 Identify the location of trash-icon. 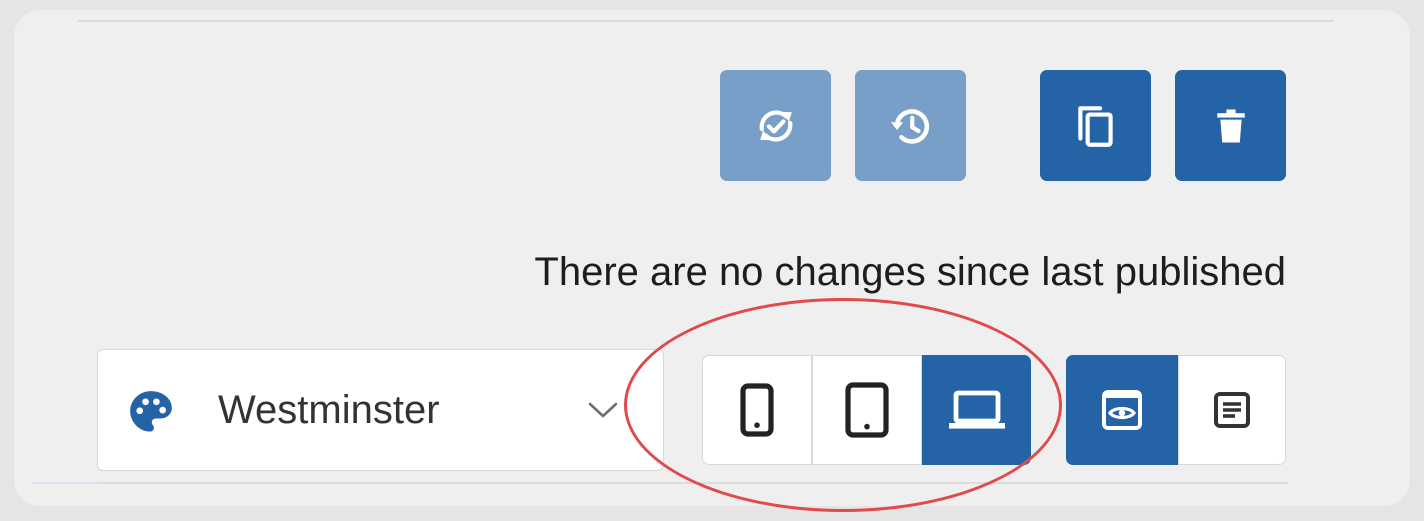
(1230, 125).